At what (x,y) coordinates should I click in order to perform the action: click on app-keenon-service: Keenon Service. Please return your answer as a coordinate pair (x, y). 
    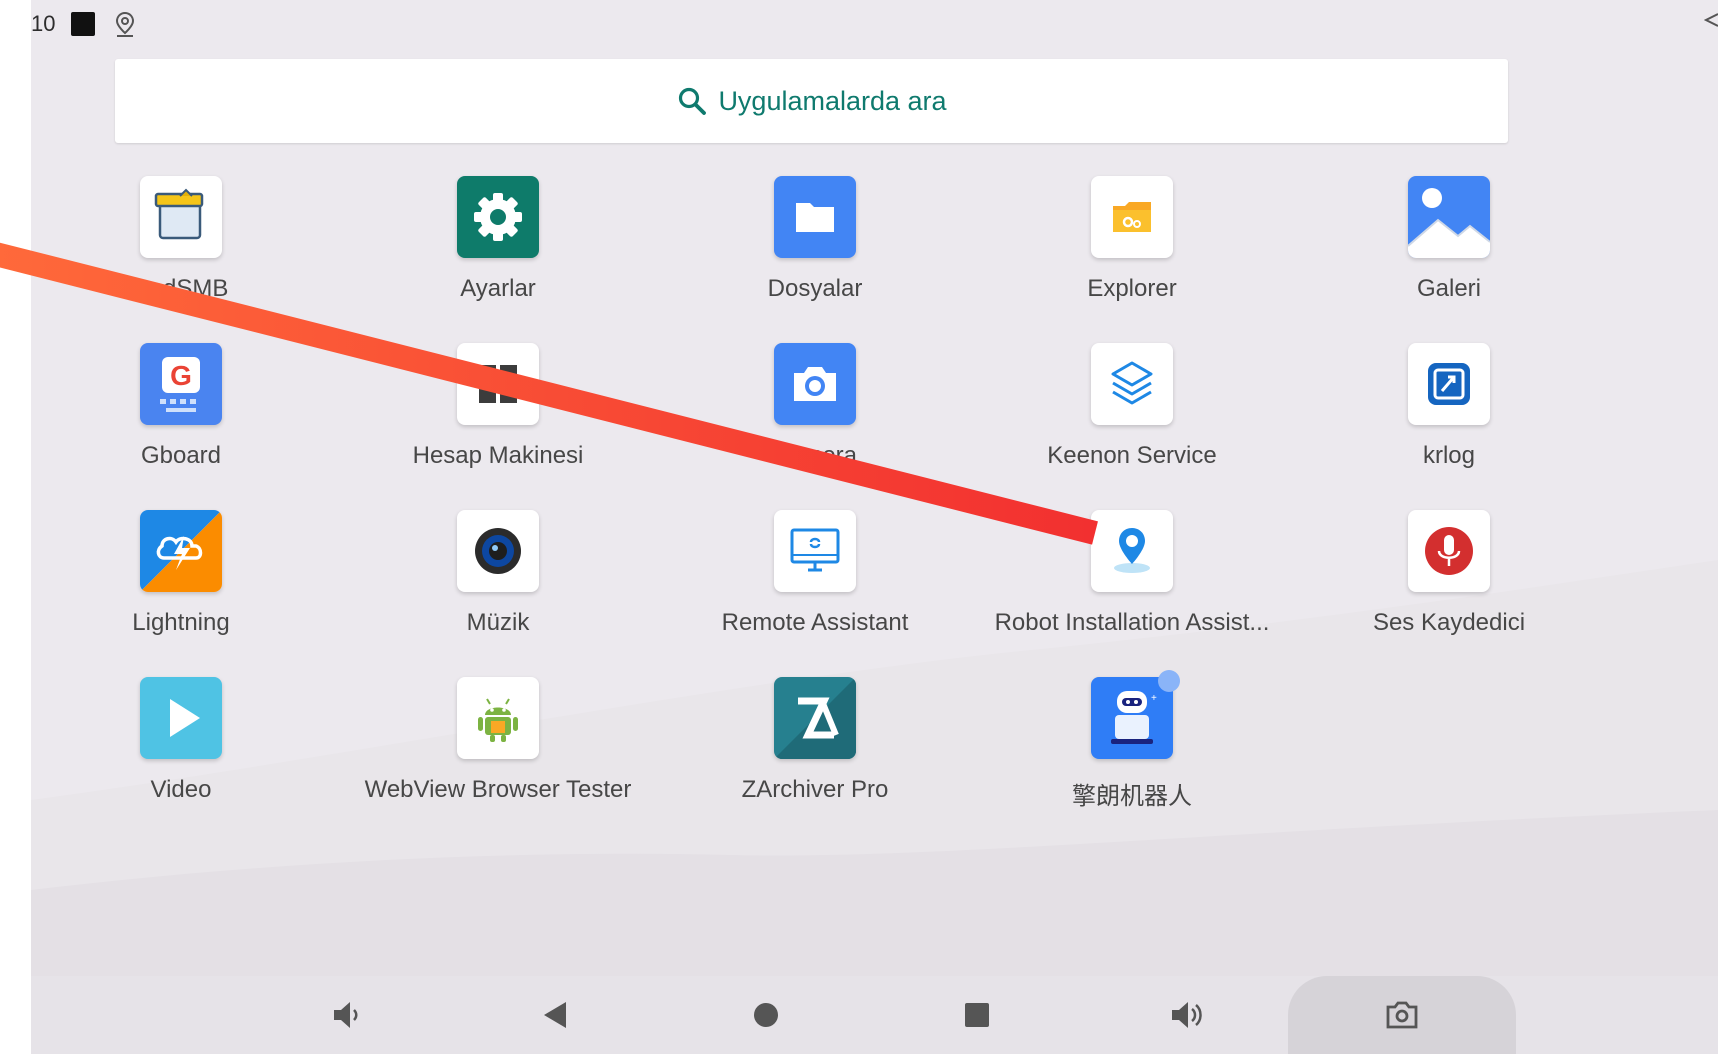
    Looking at the image, I should click on (1132, 423).